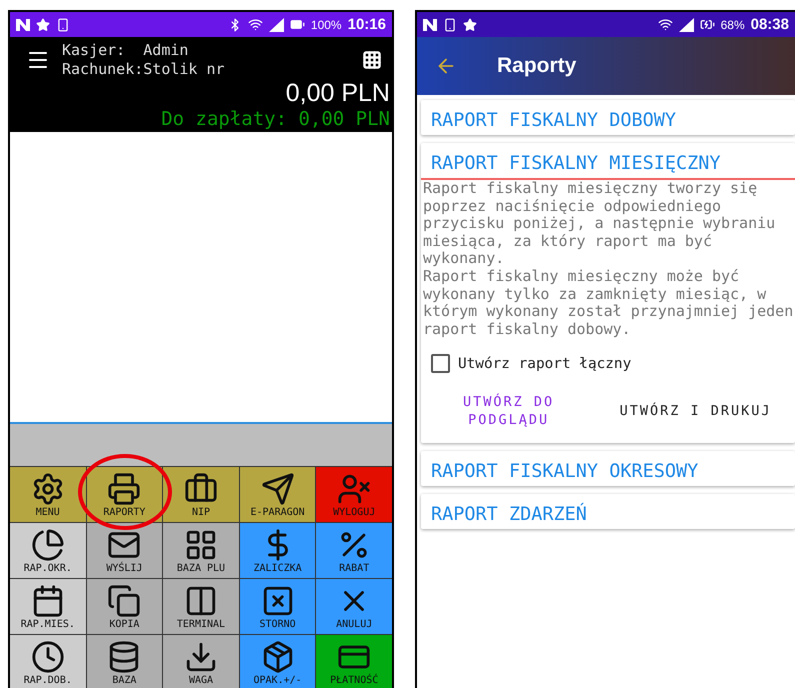 The image size is (795, 688). I want to click on checkbox-label: Utwórz raport łączny, so click(545, 364).